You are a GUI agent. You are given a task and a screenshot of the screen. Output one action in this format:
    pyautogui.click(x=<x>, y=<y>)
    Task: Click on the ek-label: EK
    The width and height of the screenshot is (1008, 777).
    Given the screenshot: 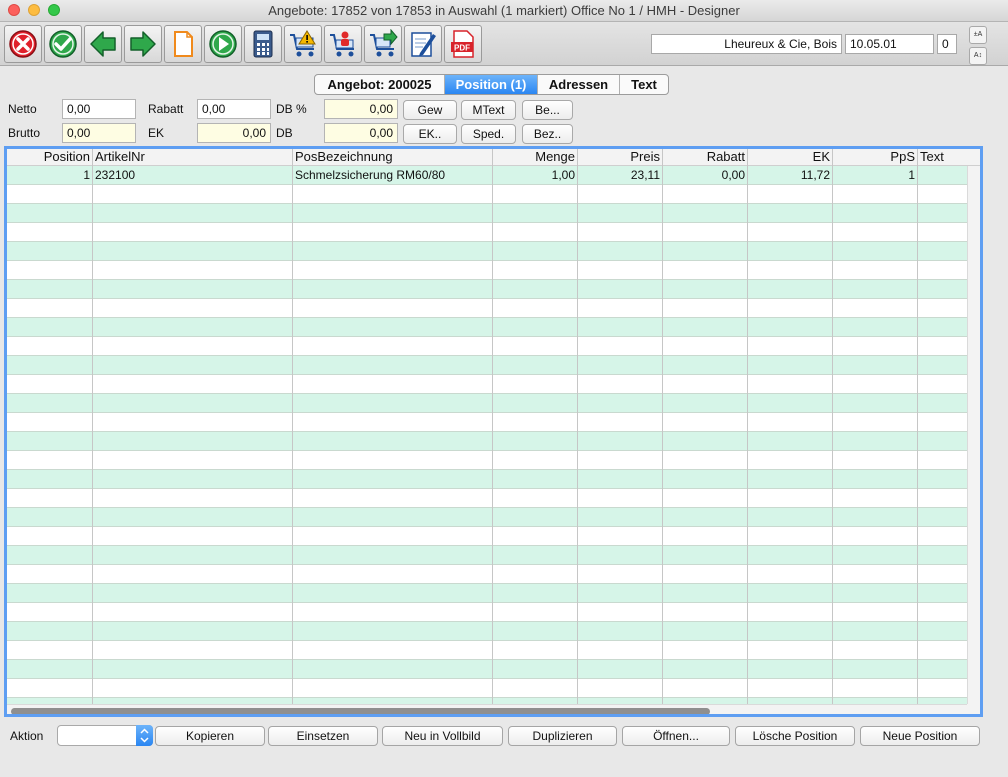 What is the action you would take?
    pyautogui.click(x=156, y=133)
    